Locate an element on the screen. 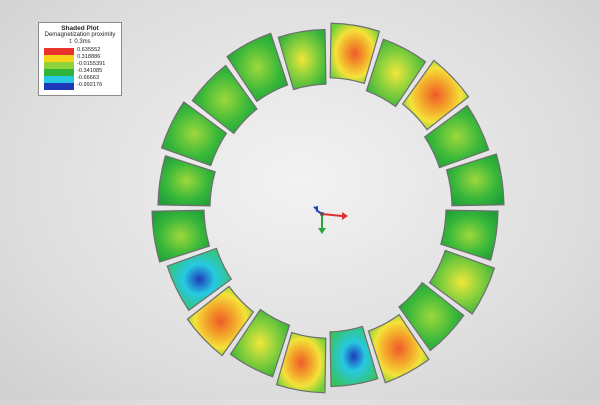 This screenshot has height=405, width=600. coordinate-triad-icon is located at coordinates (330, 220).